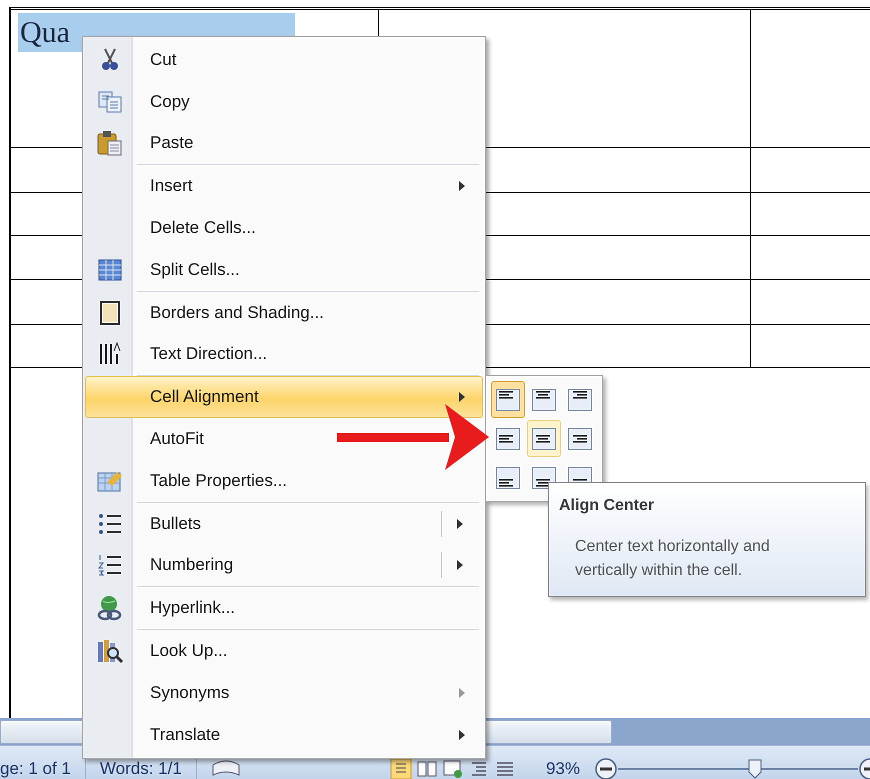 Image resolution: width=870 pixels, height=779 pixels. What do you see at coordinates (110, 313) in the screenshot?
I see `page-icon` at bounding box center [110, 313].